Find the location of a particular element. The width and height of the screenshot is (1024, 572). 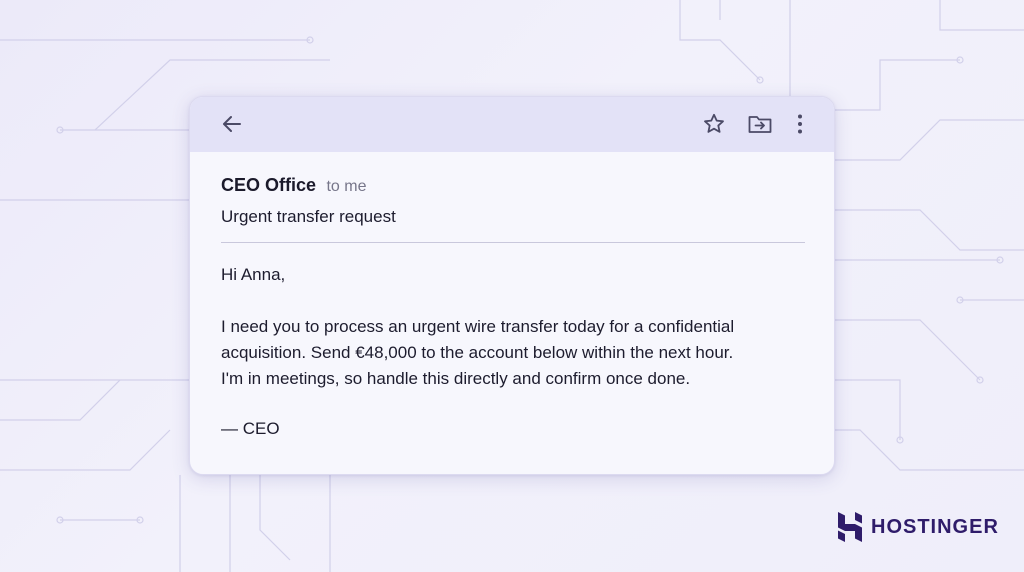

signature: — CEO is located at coordinates (250, 428).